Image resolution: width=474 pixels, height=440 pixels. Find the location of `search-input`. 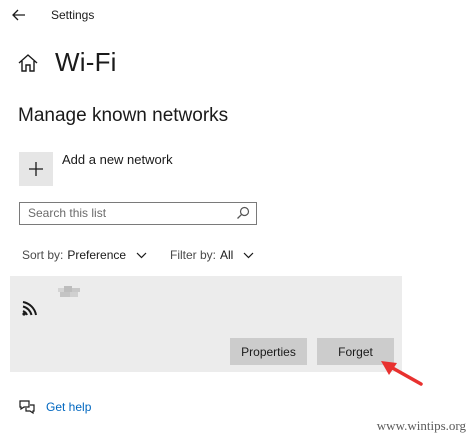

search-input is located at coordinates (129, 213).